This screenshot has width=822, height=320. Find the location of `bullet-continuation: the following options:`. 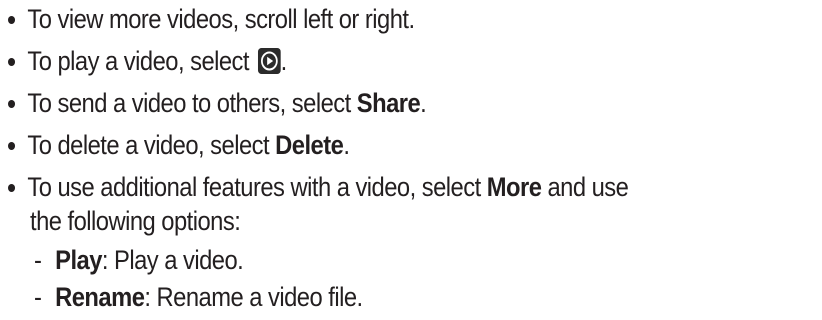

bullet-continuation: the following options: is located at coordinates (135, 221).